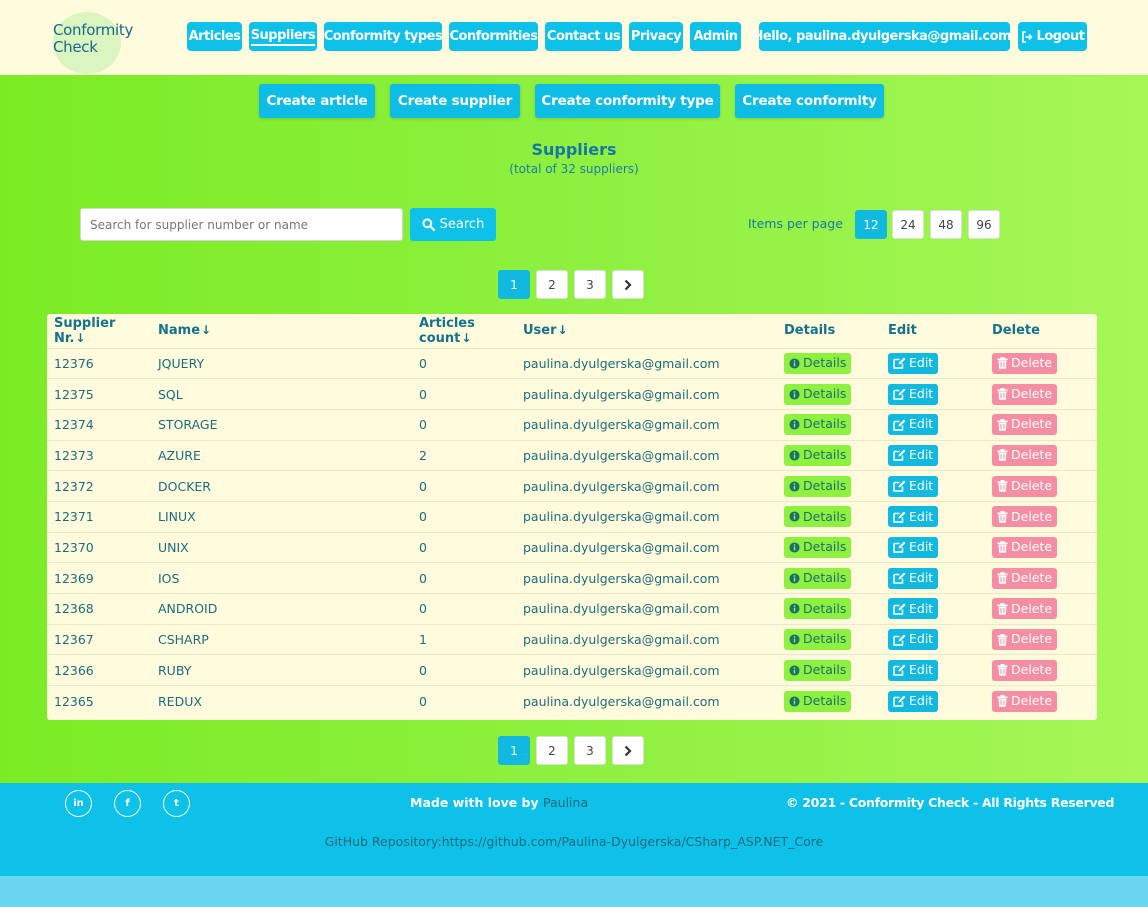 The width and height of the screenshot is (1148, 907). What do you see at coordinates (99, 394) in the screenshot?
I see `cell-supplier-nr: 12375` at bounding box center [99, 394].